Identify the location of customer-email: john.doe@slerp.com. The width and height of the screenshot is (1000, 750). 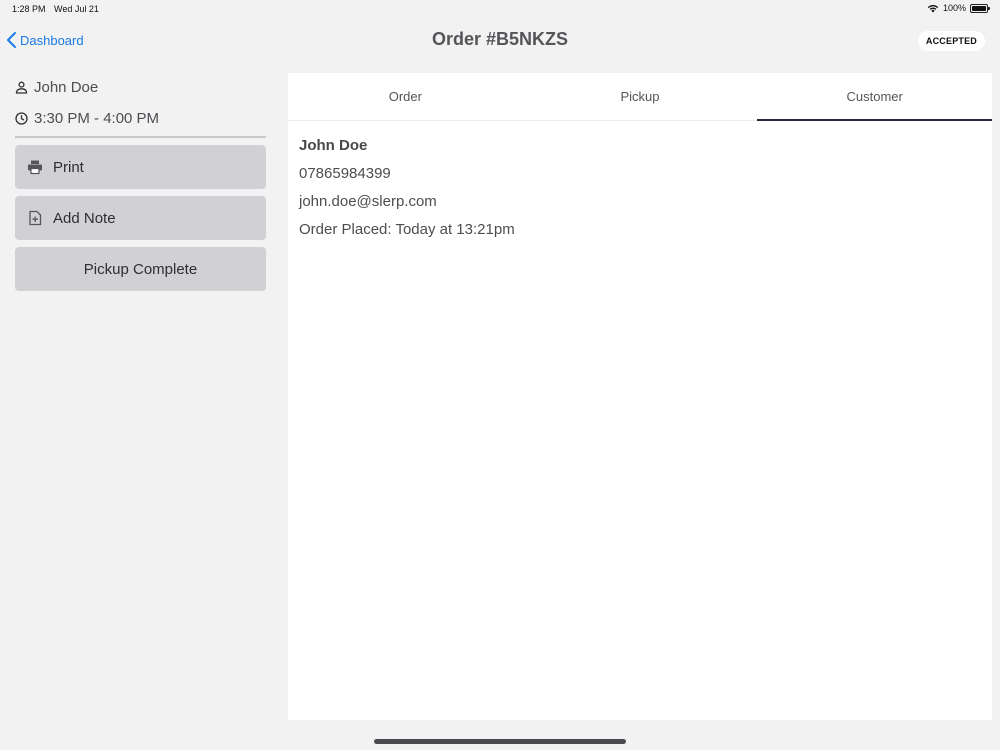
(368, 201).